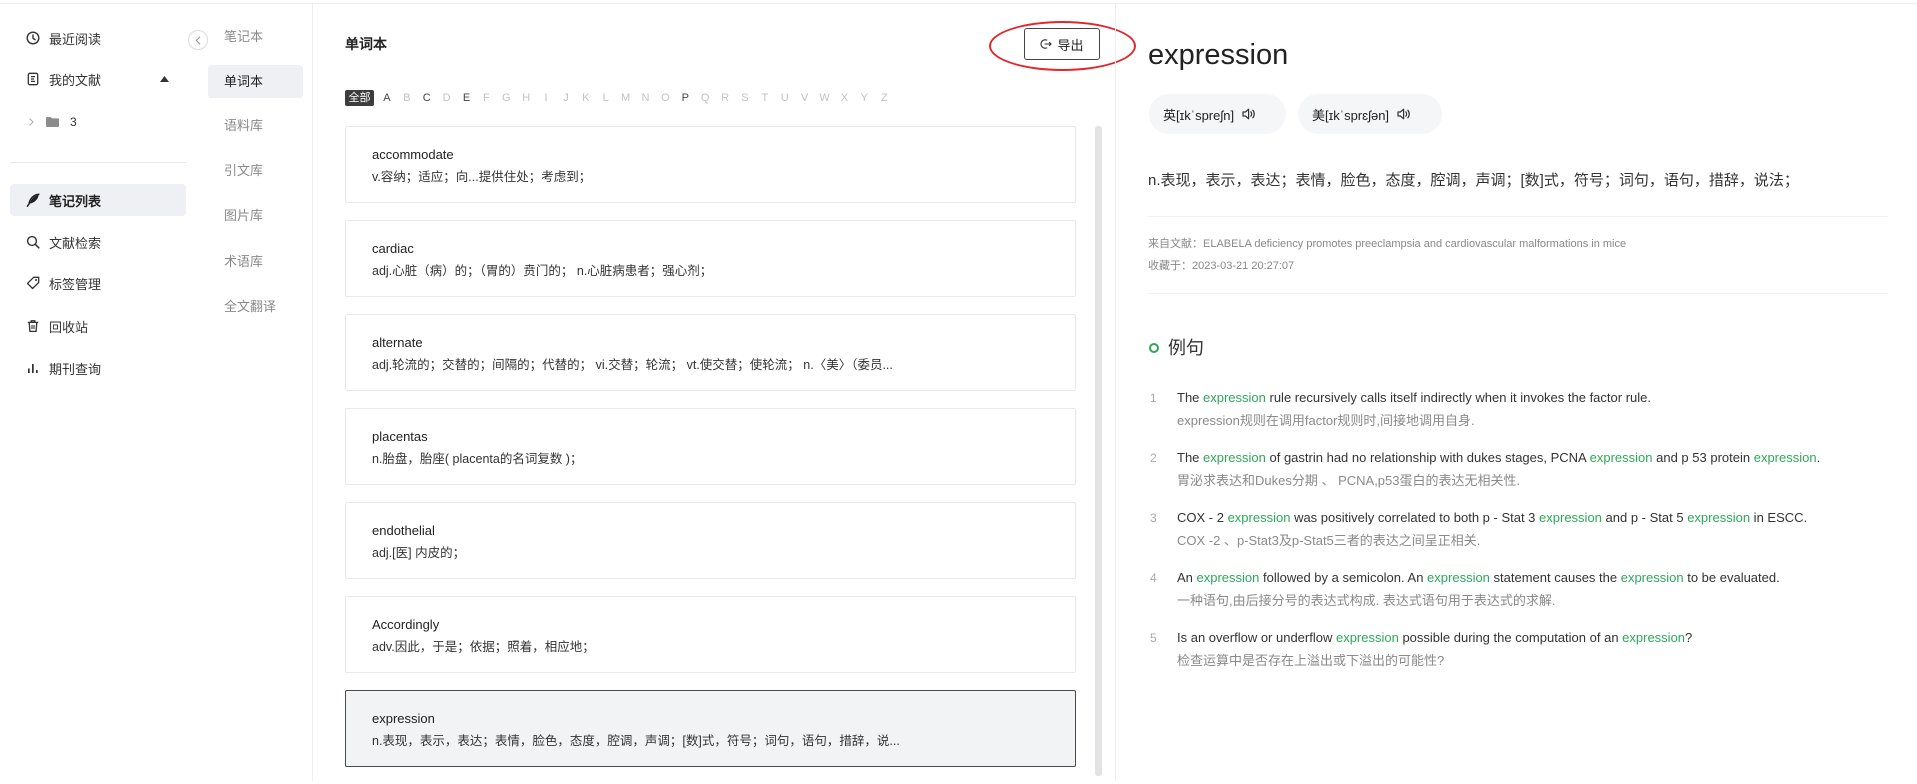 The image size is (1917, 784). What do you see at coordinates (255, 81) in the screenshot?
I see `subnav-item-wordbook: 单词本` at bounding box center [255, 81].